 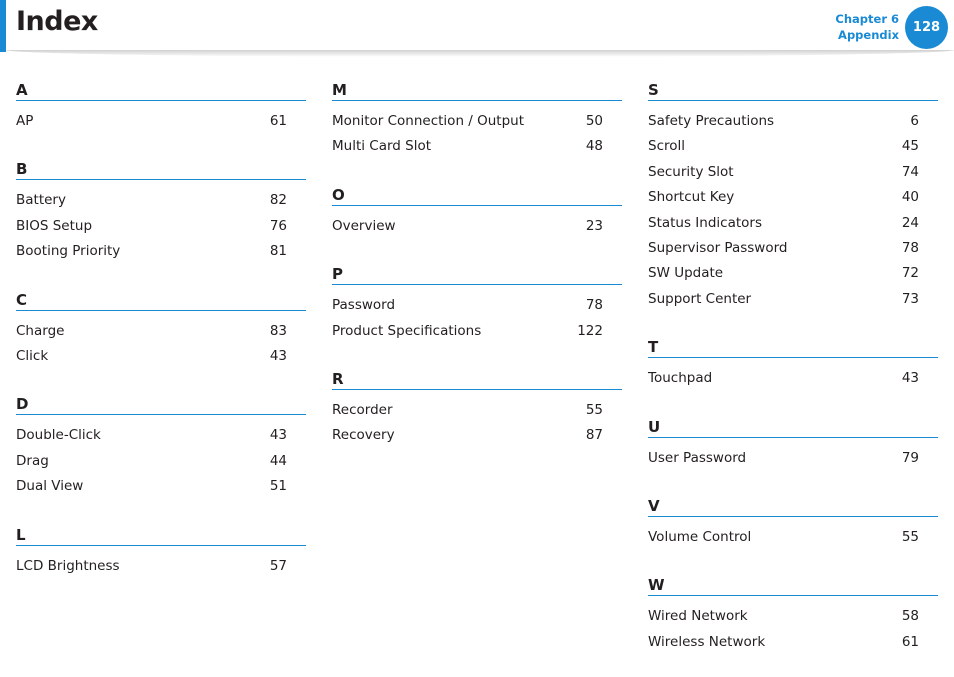 I want to click on index-term: Product Specifications, so click(x=407, y=330).